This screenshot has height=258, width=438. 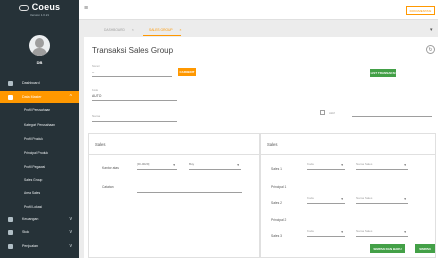 I want to click on sidebar-subitem-profil-lokasi: Profil Lokasi, so click(x=33, y=207).